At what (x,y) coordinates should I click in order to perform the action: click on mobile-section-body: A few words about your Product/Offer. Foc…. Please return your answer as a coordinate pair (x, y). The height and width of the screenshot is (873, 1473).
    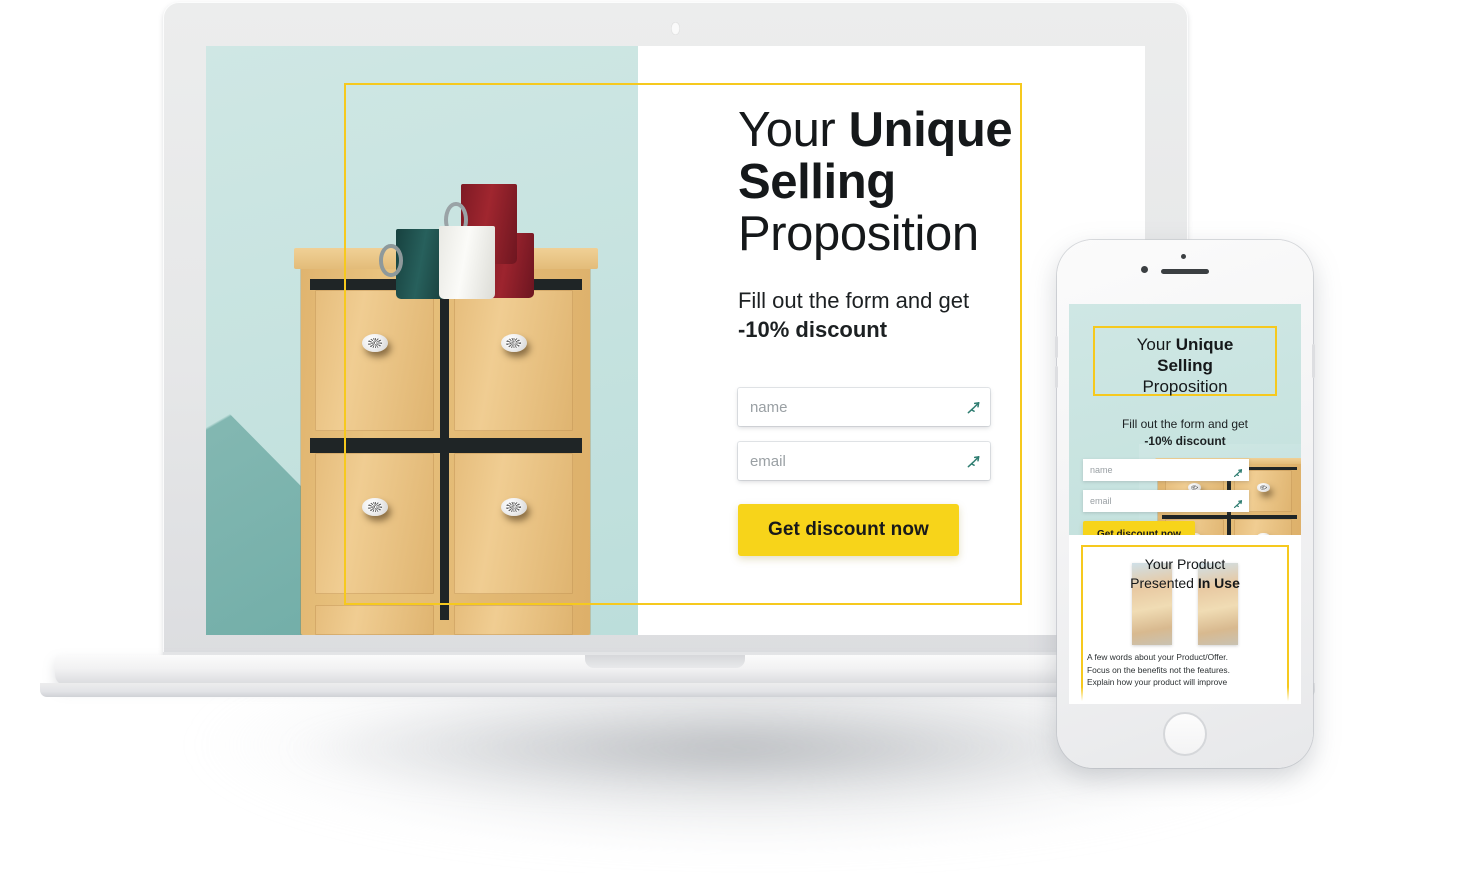
    Looking at the image, I should click on (1185, 670).